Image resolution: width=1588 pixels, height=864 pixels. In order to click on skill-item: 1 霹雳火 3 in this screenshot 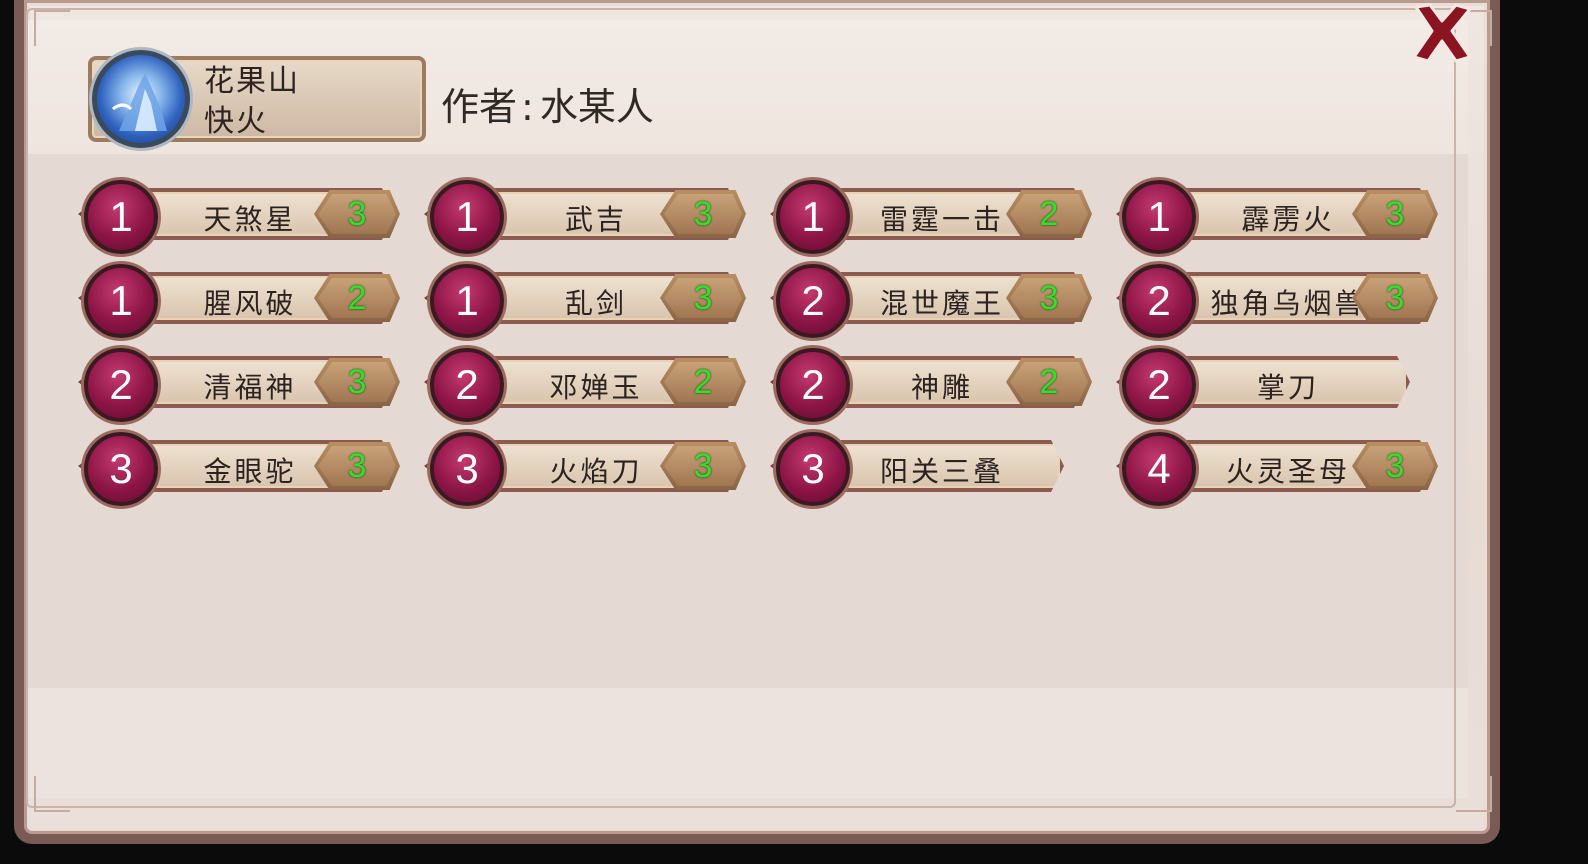, I will do `click(1278, 217)`.